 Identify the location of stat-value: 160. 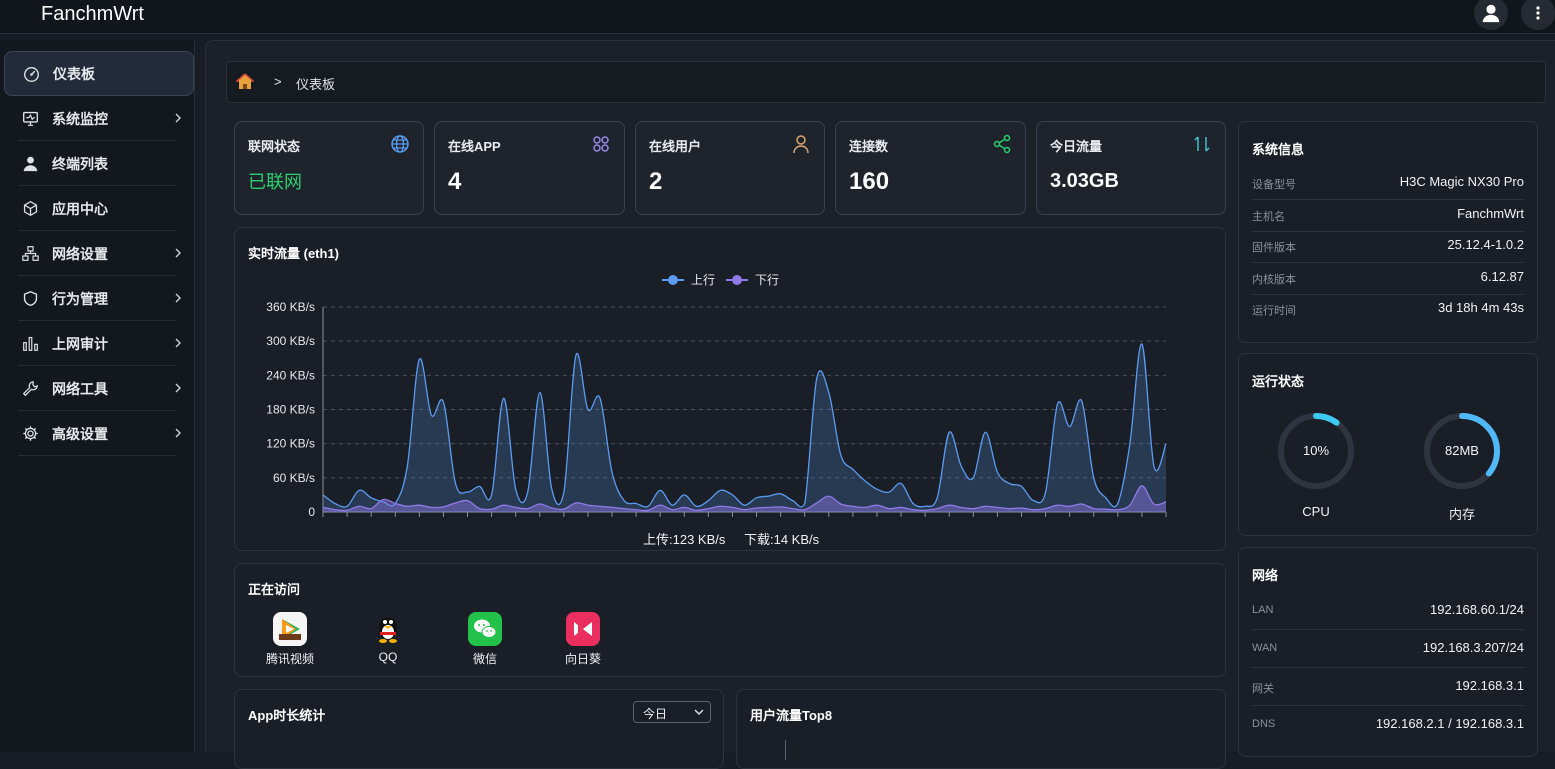
(869, 181).